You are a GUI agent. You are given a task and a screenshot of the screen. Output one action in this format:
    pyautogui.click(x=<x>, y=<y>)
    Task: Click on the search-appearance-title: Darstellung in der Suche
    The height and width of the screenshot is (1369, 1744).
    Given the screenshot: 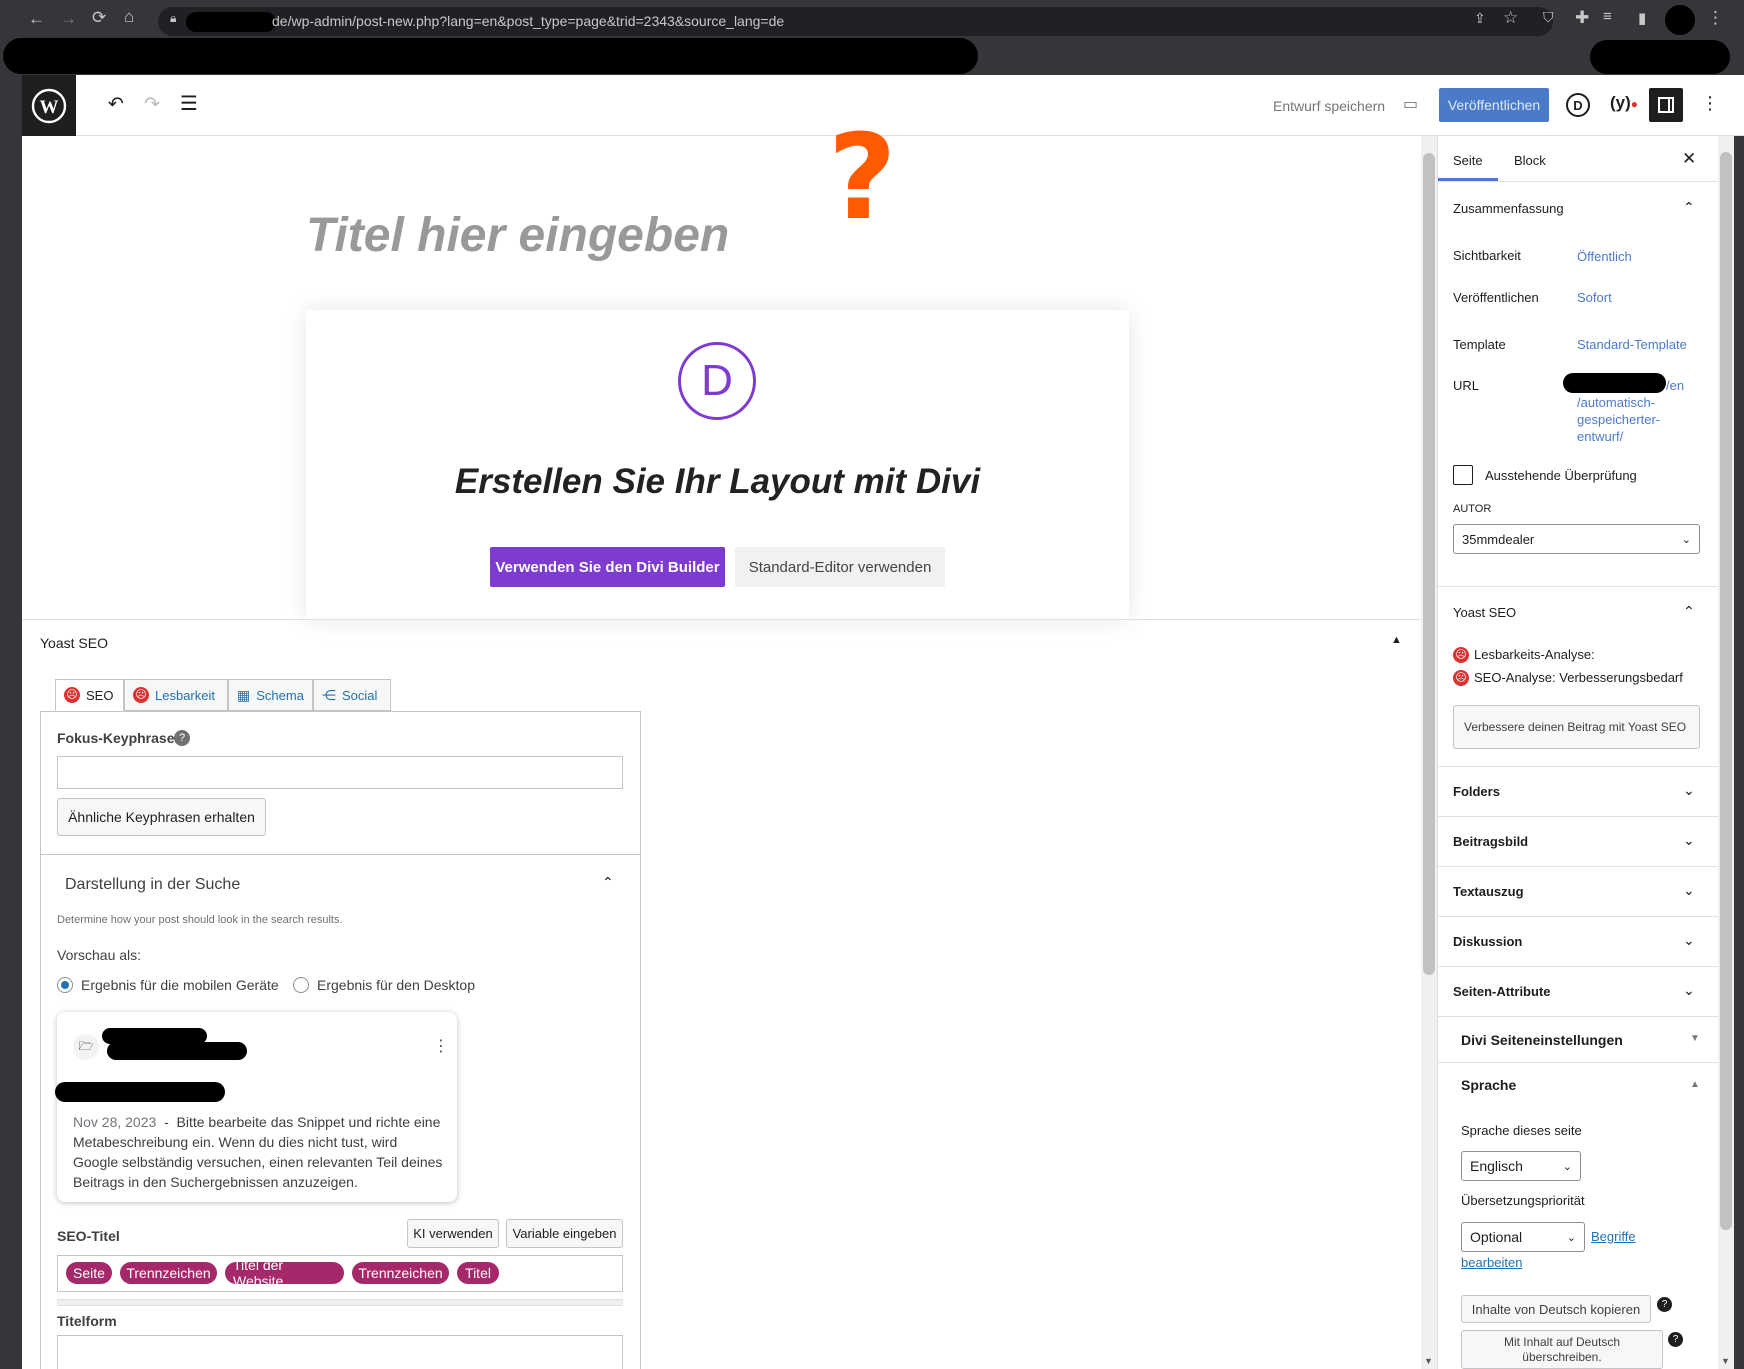 What is the action you would take?
    pyautogui.click(x=152, y=885)
    